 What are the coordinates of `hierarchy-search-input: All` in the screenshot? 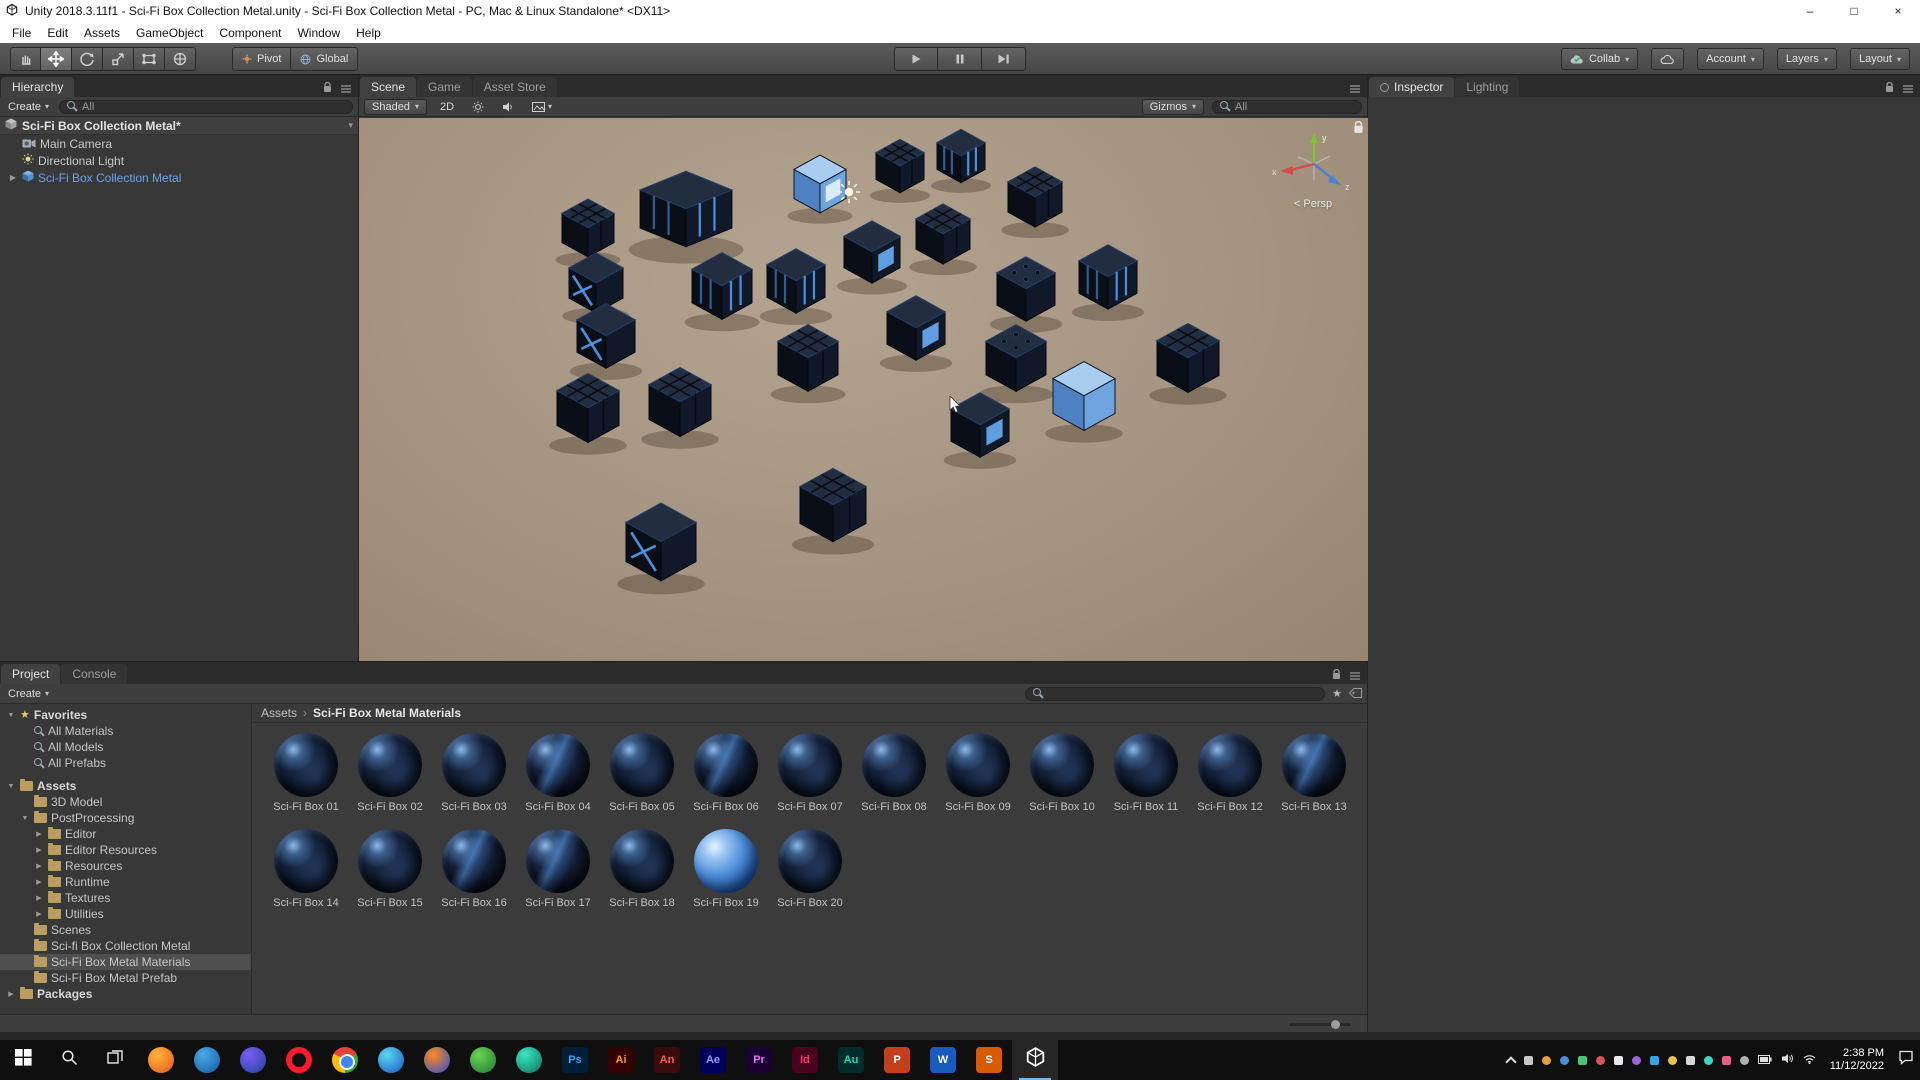 It's located at (206, 106).